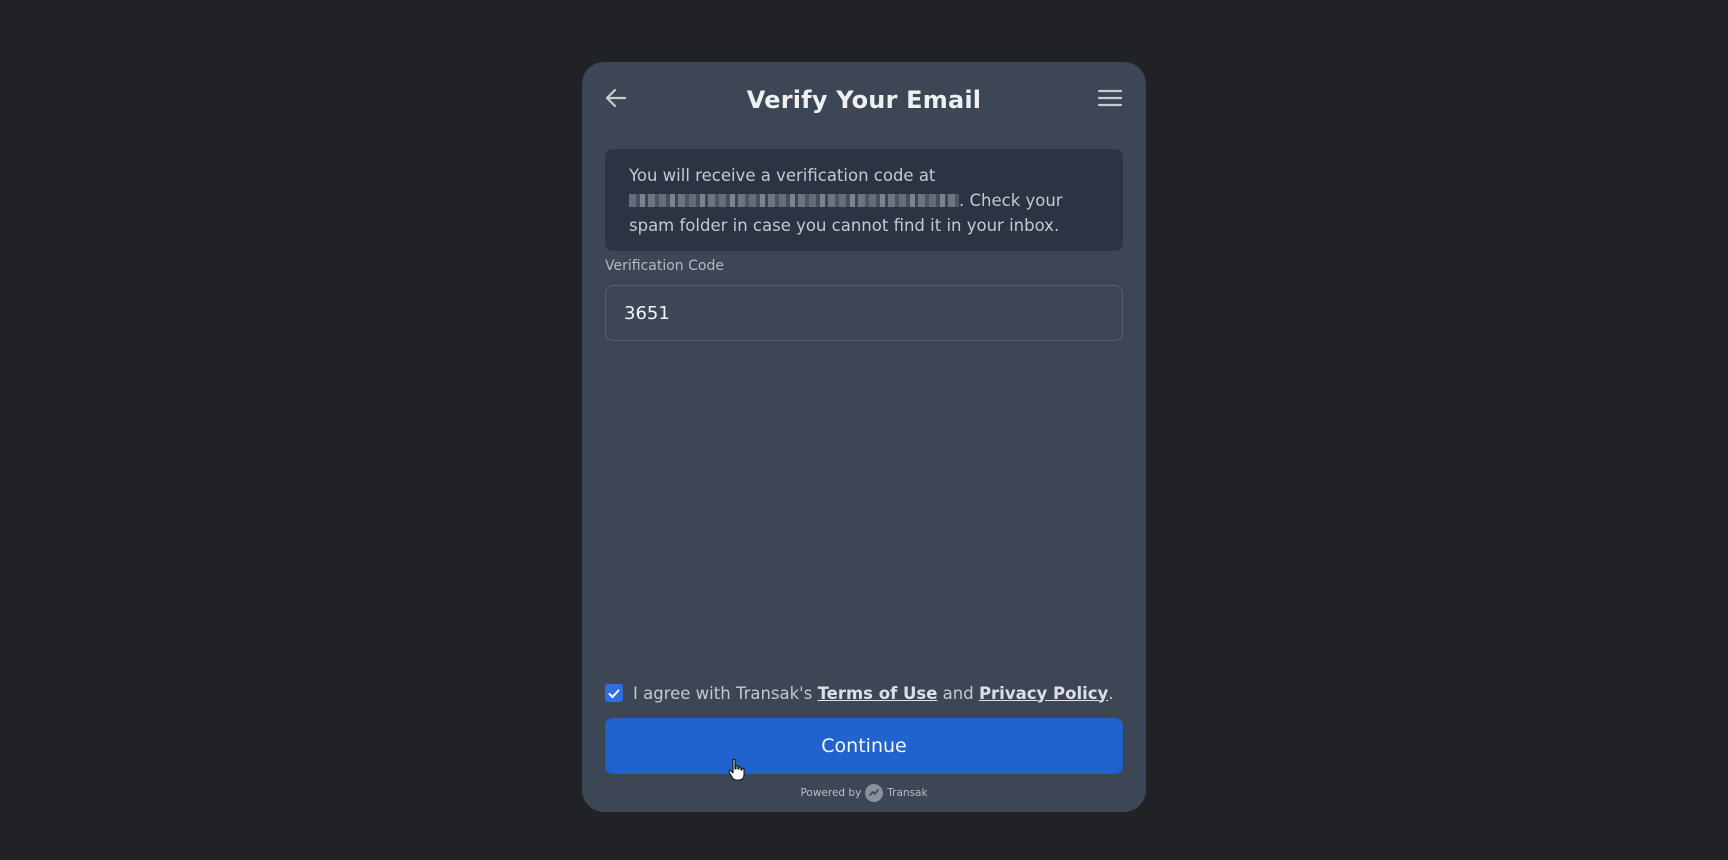 The image size is (1728, 860). What do you see at coordinates (1111, 693) in the screenshot?
I see `consent-suffix: .` at bounding box center [1111, 693].